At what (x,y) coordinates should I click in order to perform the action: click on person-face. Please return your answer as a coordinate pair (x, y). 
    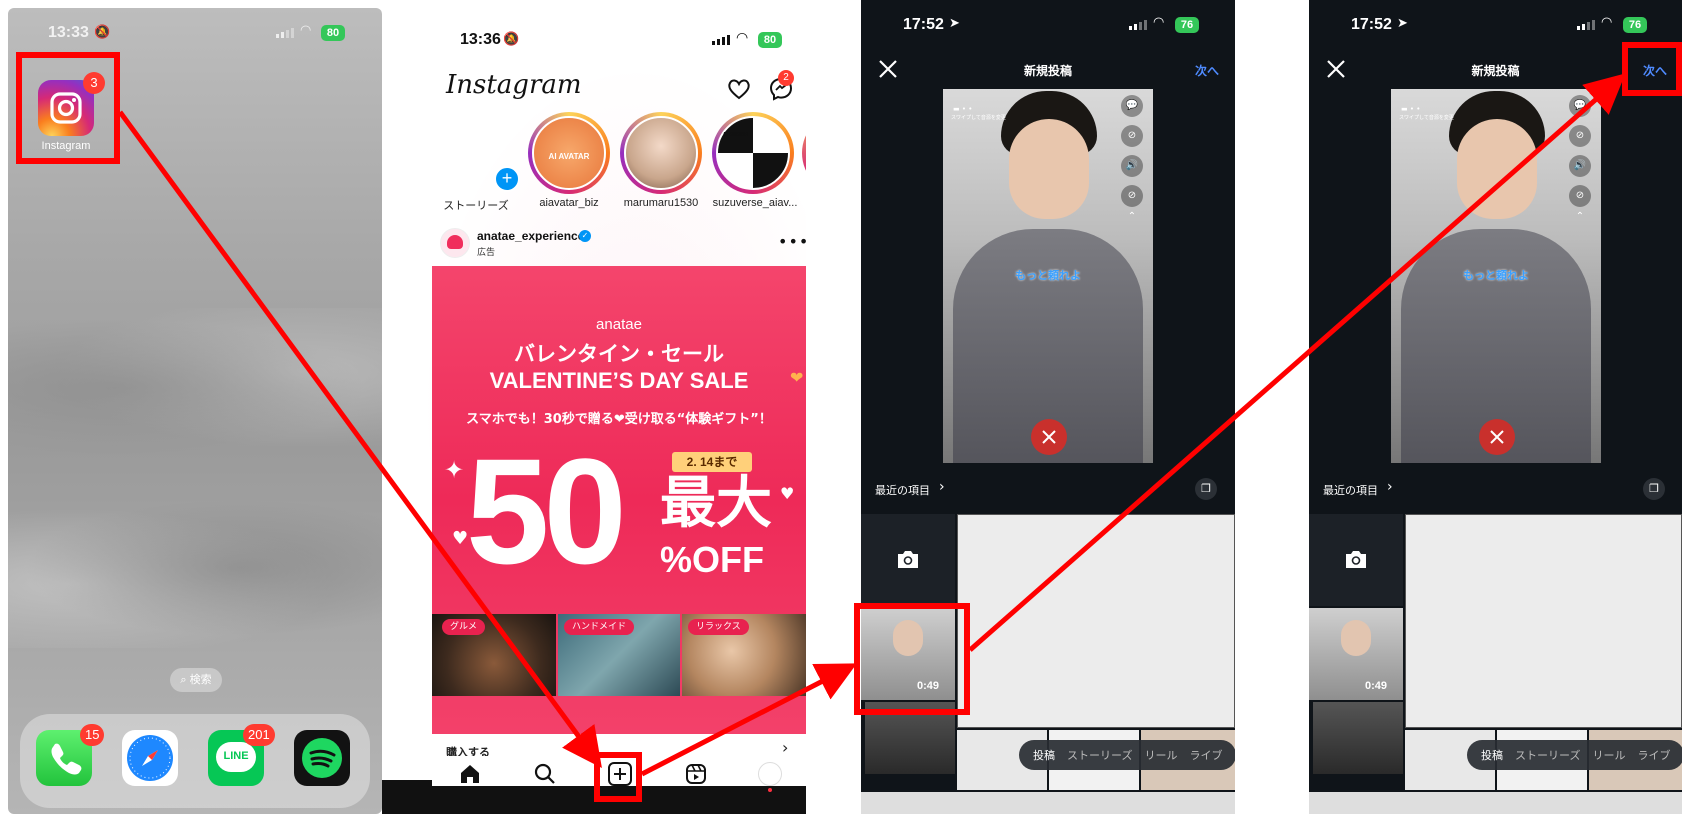
    Looking at the image, I should click on (1049, 169).